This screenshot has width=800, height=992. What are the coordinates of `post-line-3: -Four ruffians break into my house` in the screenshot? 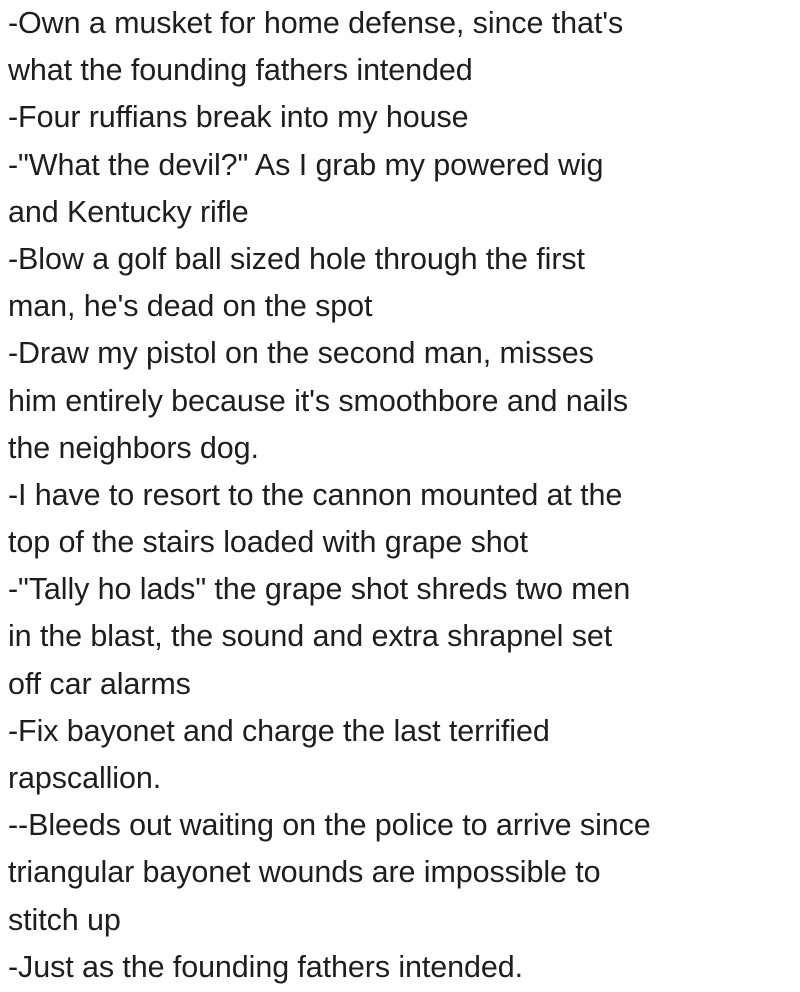 It's located at (238, 117).